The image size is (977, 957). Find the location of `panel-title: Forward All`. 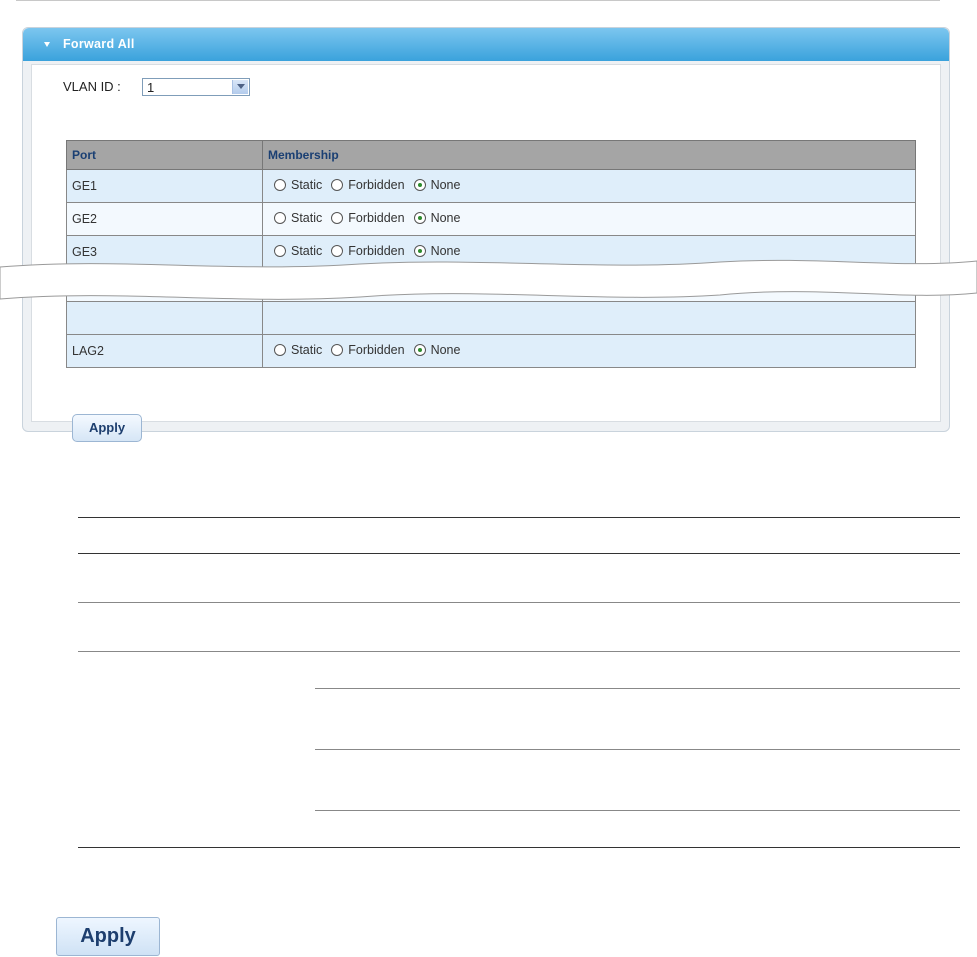

panel-title: Forward All is located at coordinates (99, 44).